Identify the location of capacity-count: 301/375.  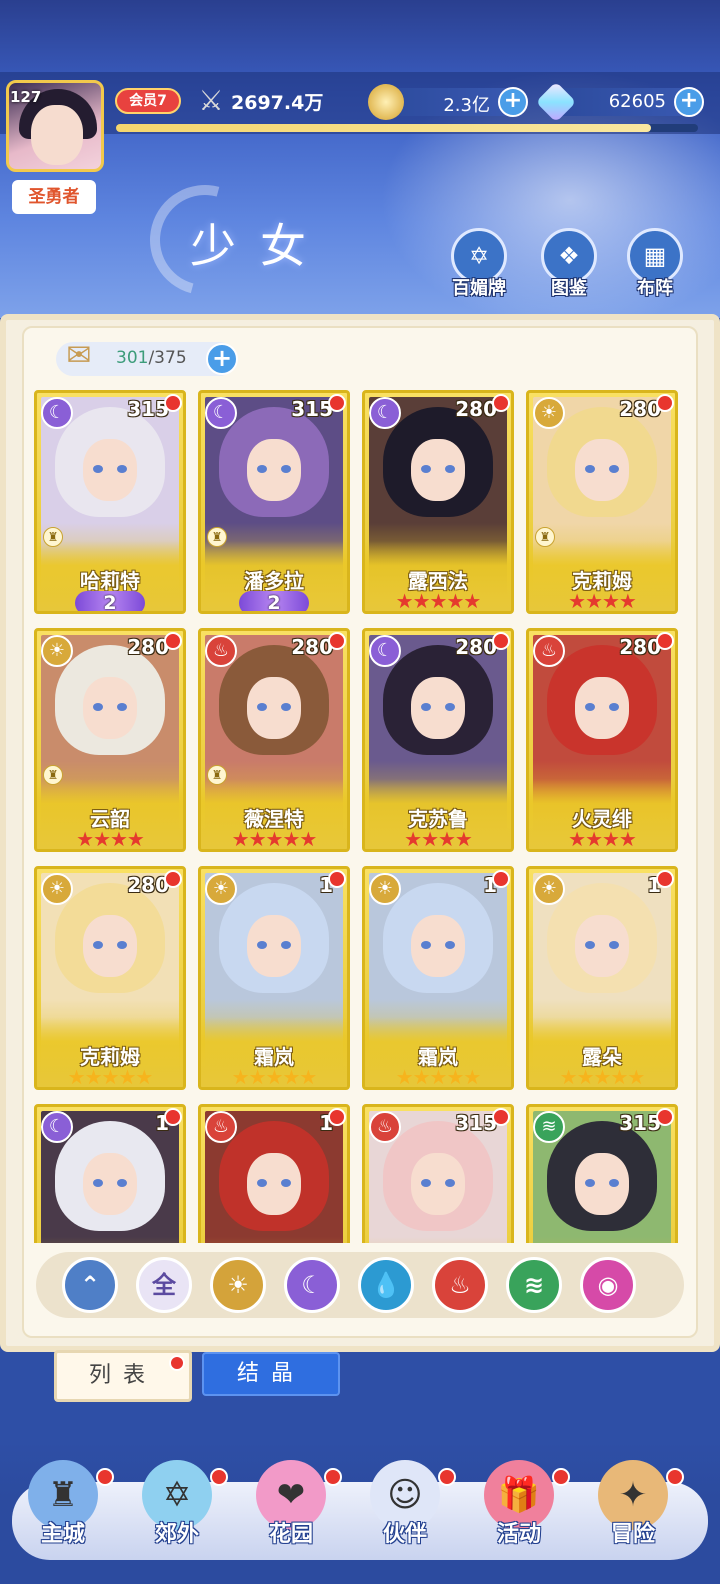
(151, 358).